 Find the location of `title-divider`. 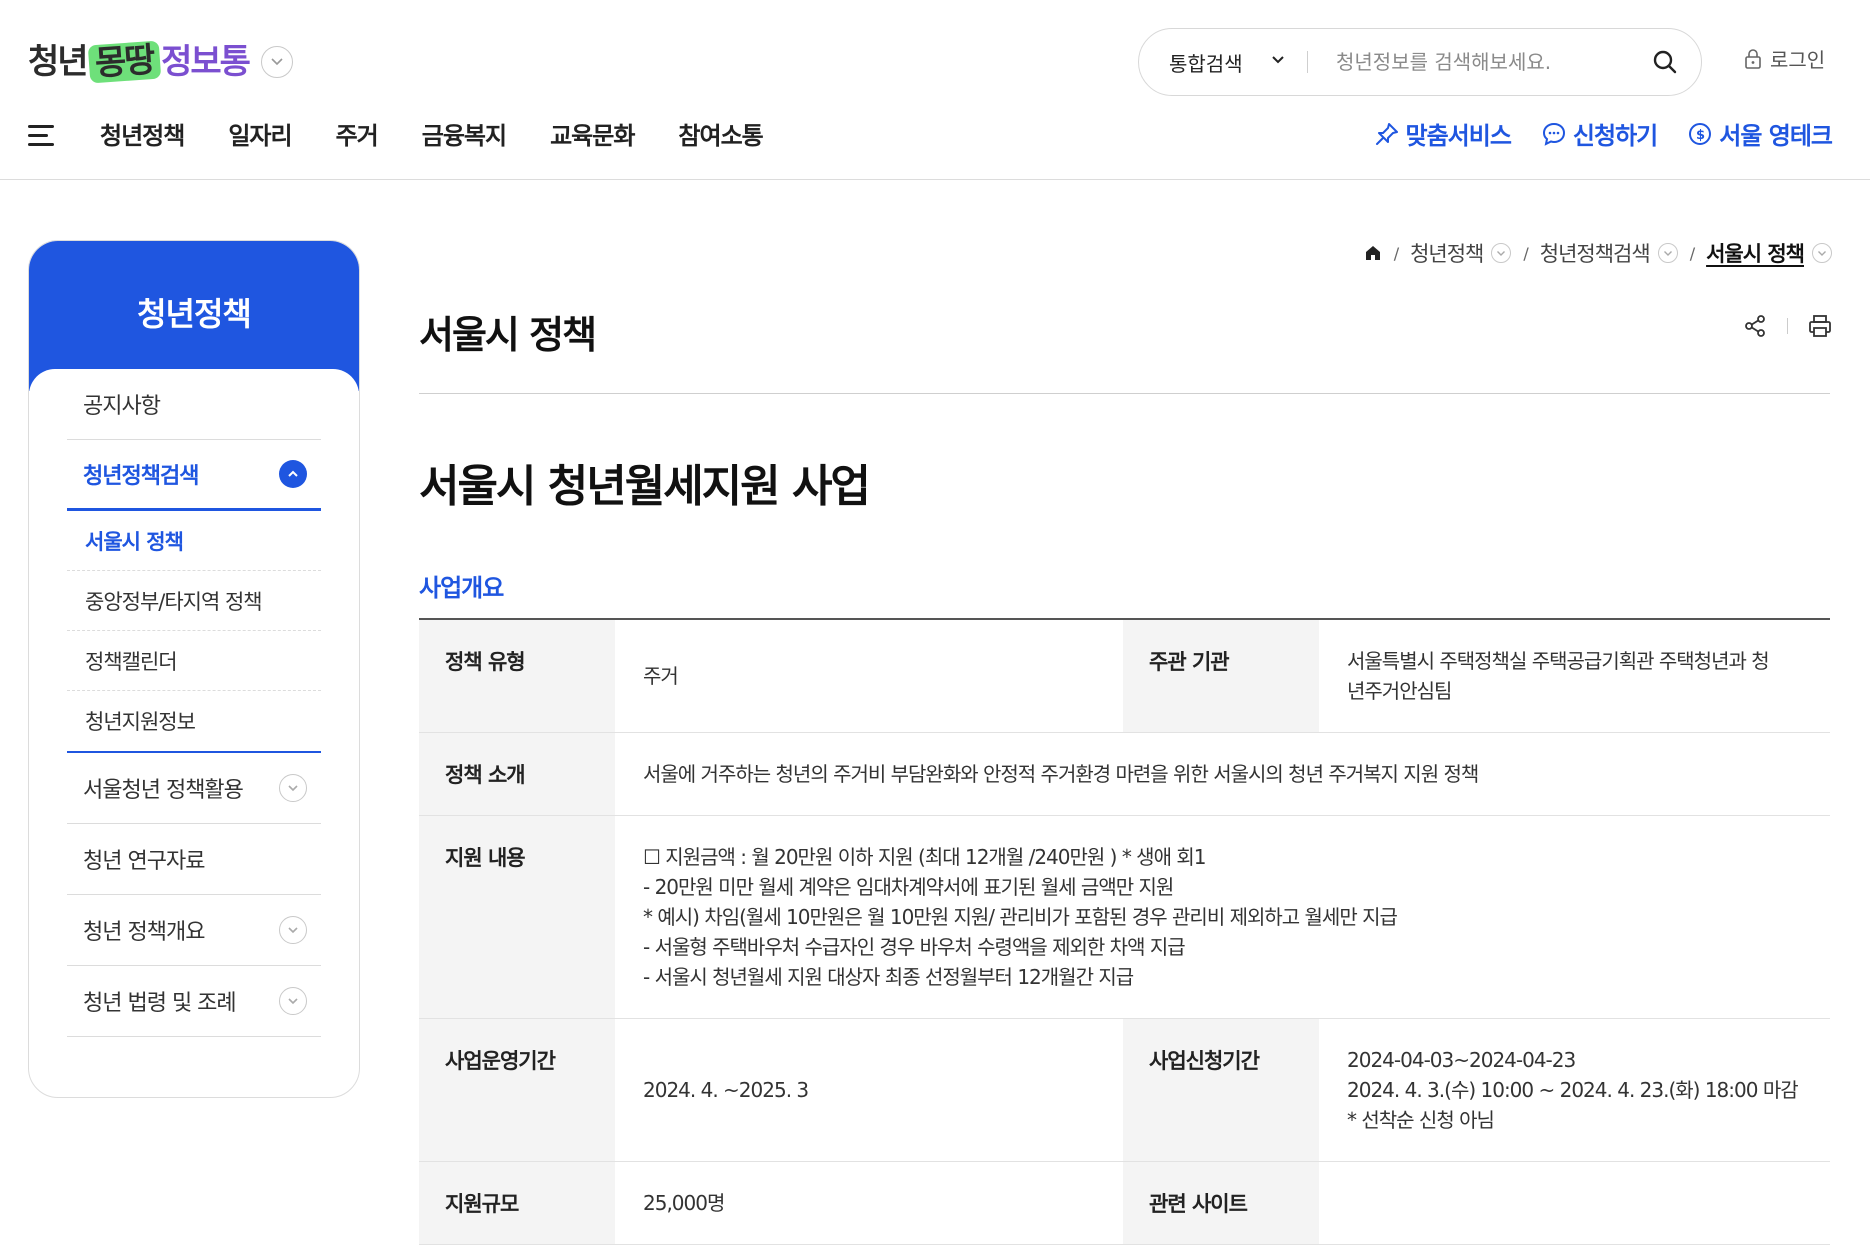

title-divider is located at coordinates (1124, 393).